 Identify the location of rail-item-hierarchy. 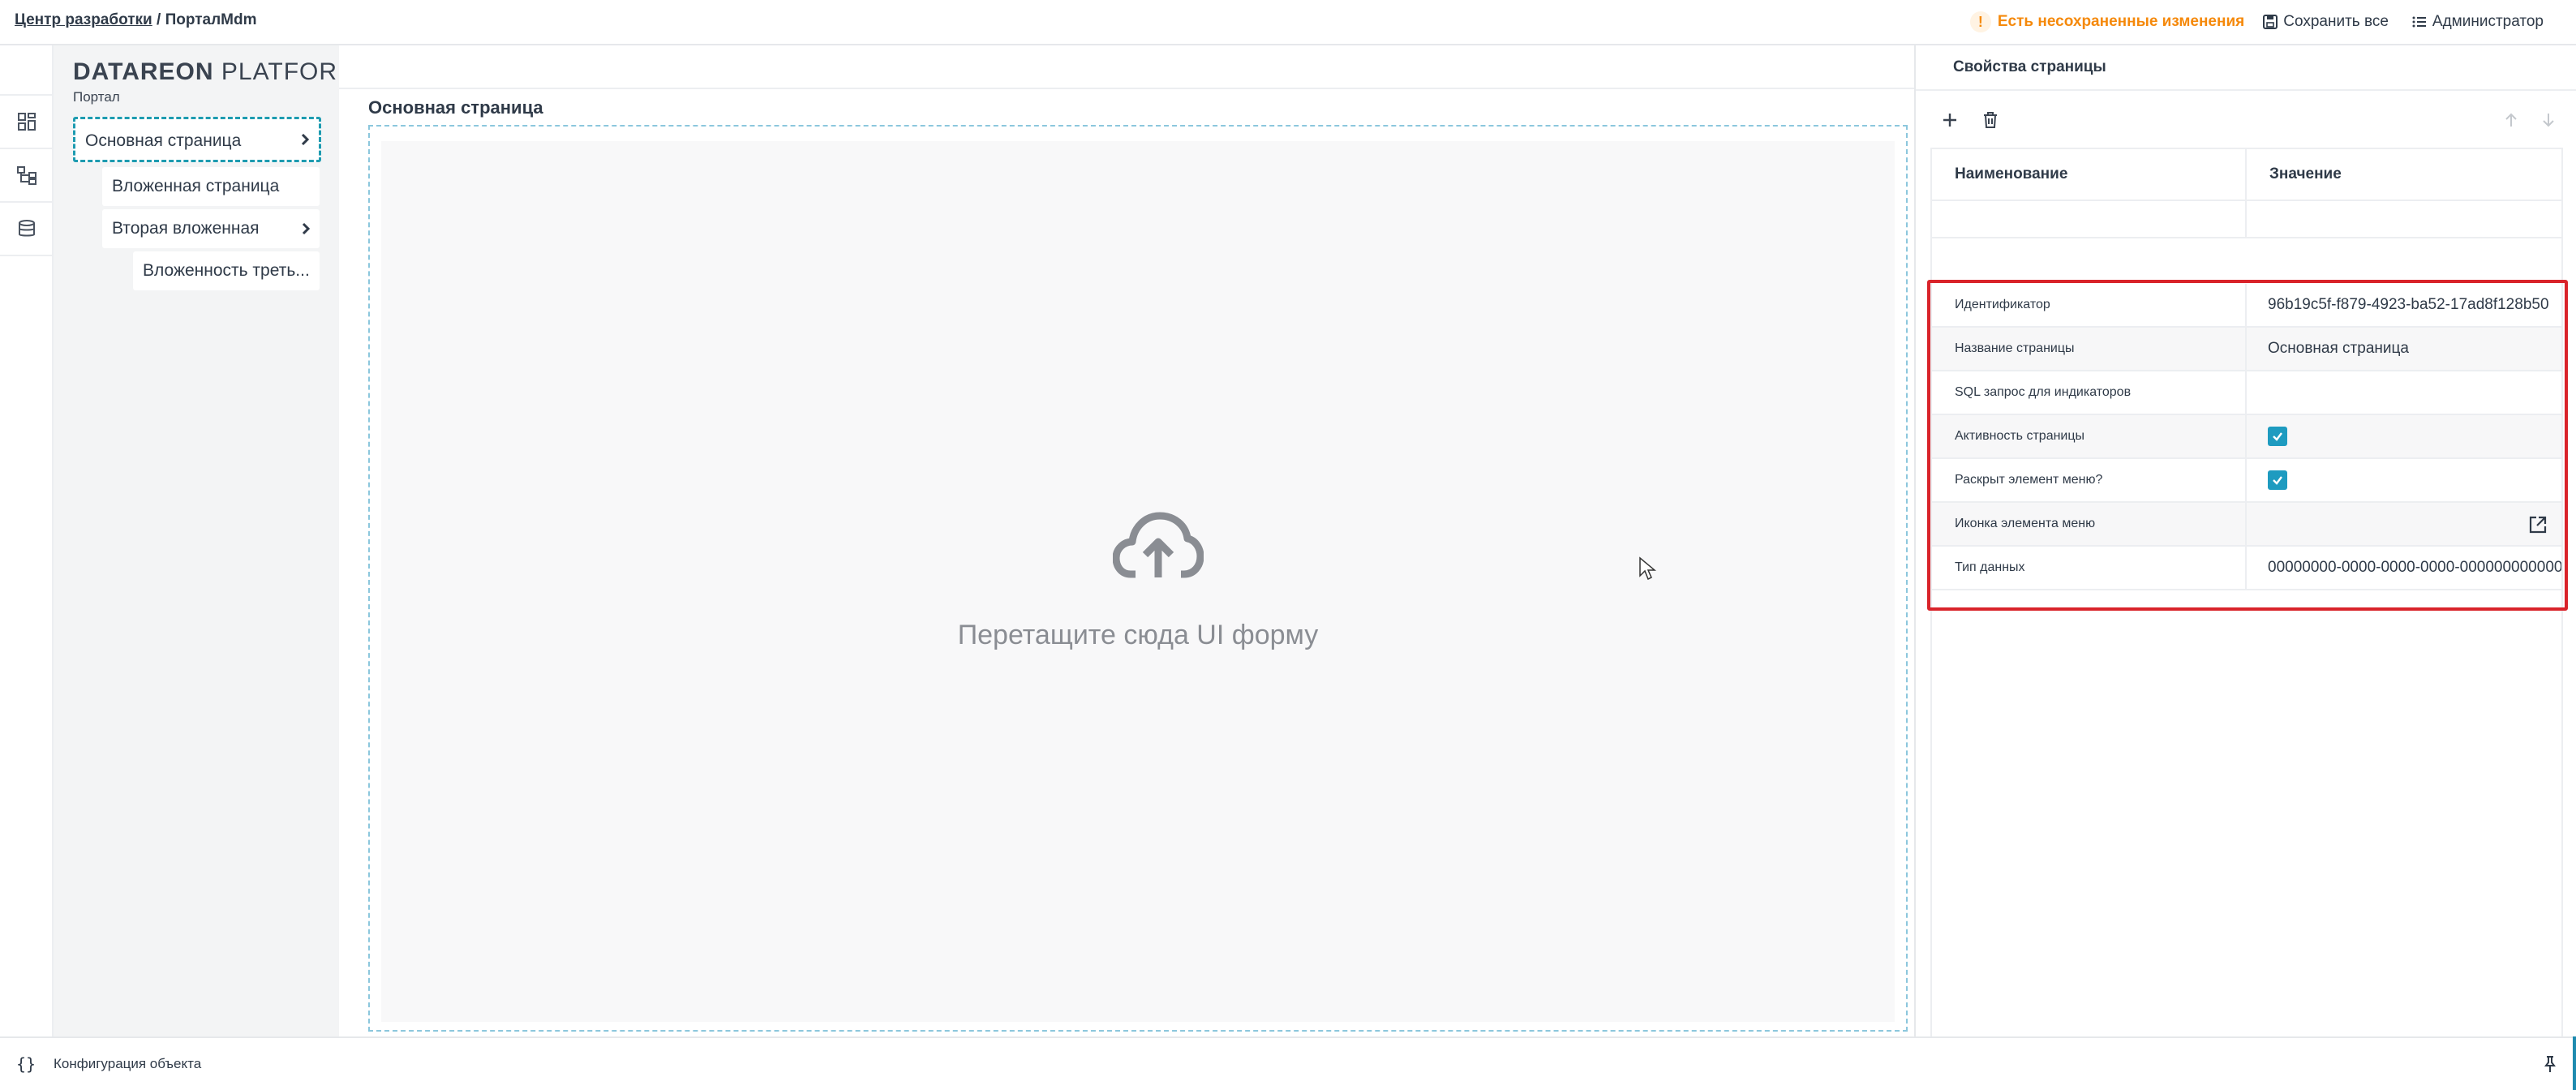
(27, 176).